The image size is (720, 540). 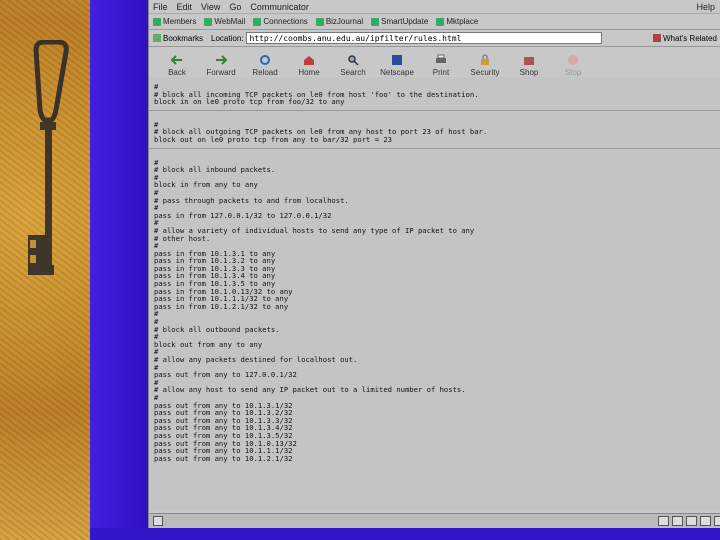 What do you see at coordinates (182, 238) in the screenshot?
I see `rule-line: # other host.` at bounding box center [182, 238].